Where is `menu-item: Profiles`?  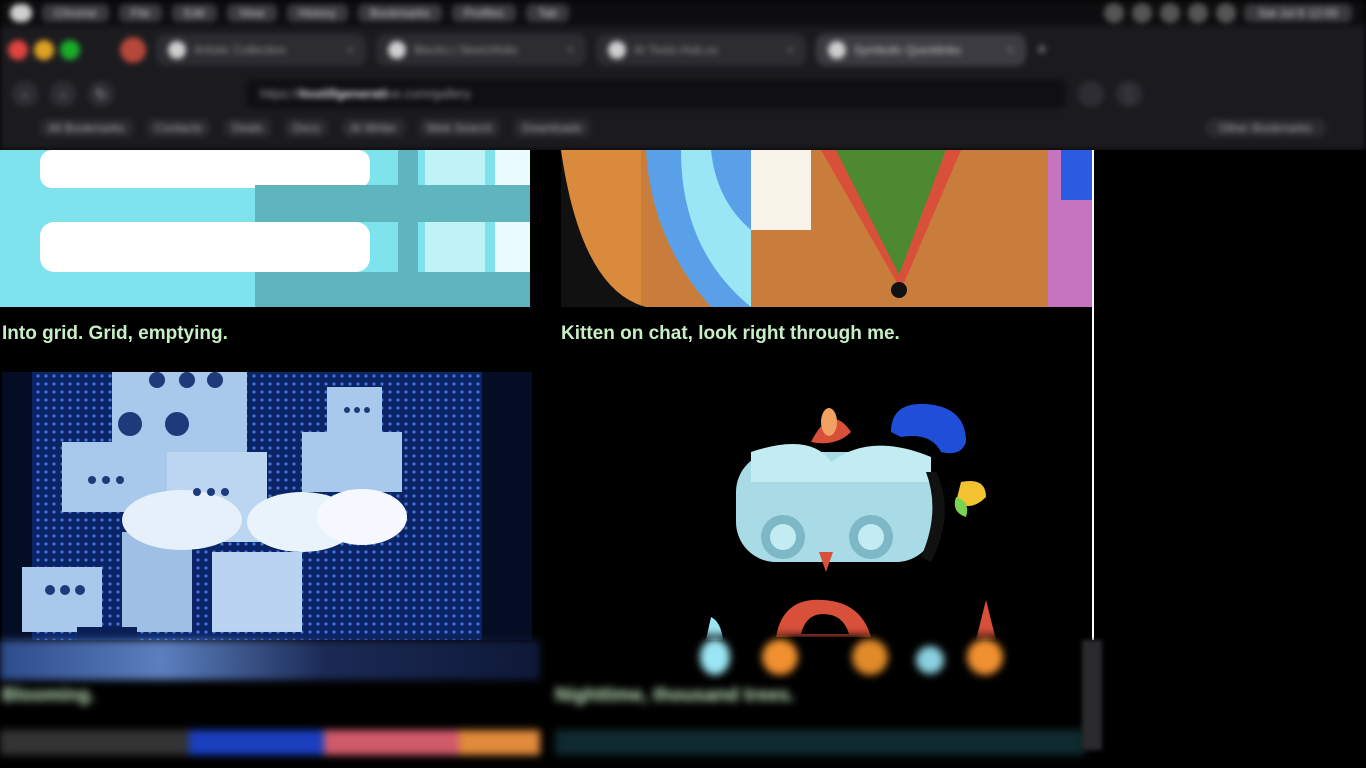 menu-item: Profiles is located at coordinates (483, 13).